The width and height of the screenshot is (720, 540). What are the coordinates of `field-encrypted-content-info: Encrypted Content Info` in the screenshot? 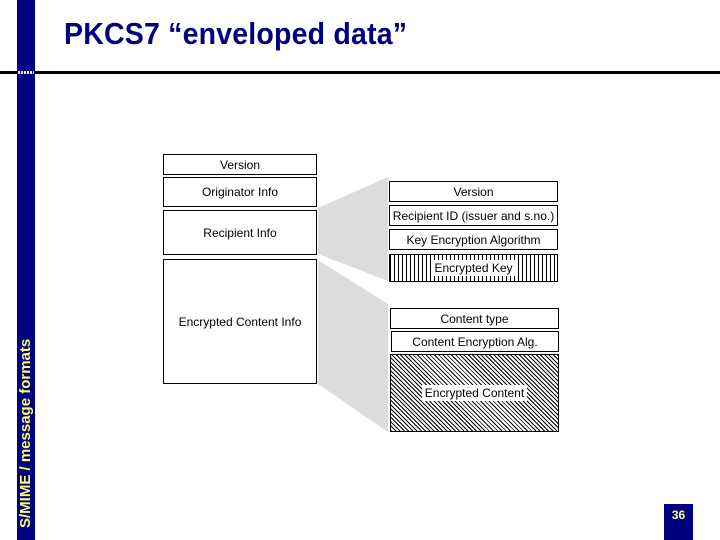 It's located at (240, 321).